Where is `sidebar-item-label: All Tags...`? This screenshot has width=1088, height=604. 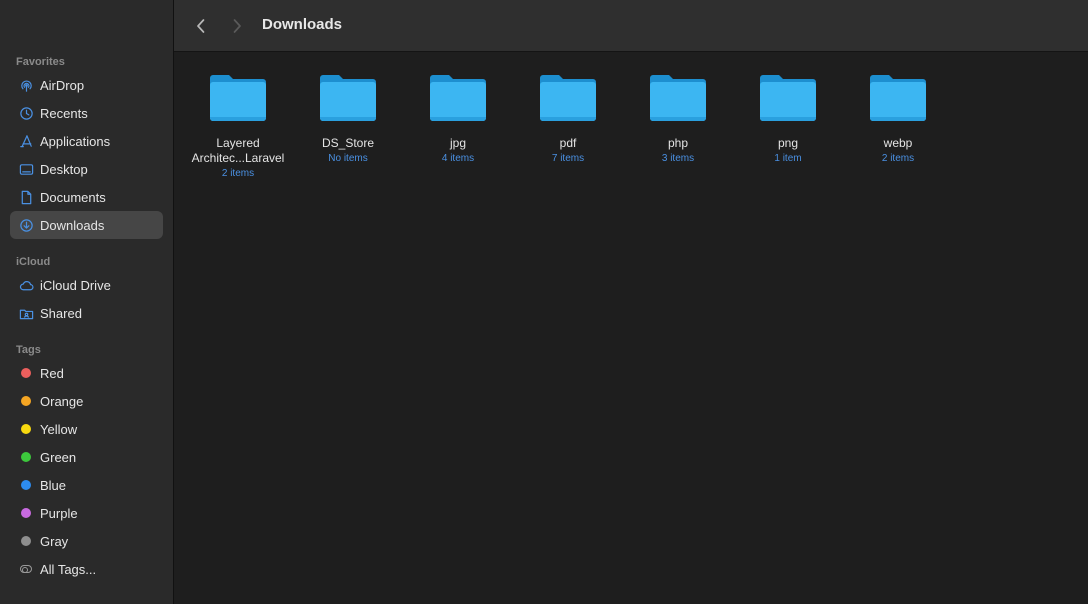 sidebar-item-label: All Tags... is located at coordinates (68, 569).